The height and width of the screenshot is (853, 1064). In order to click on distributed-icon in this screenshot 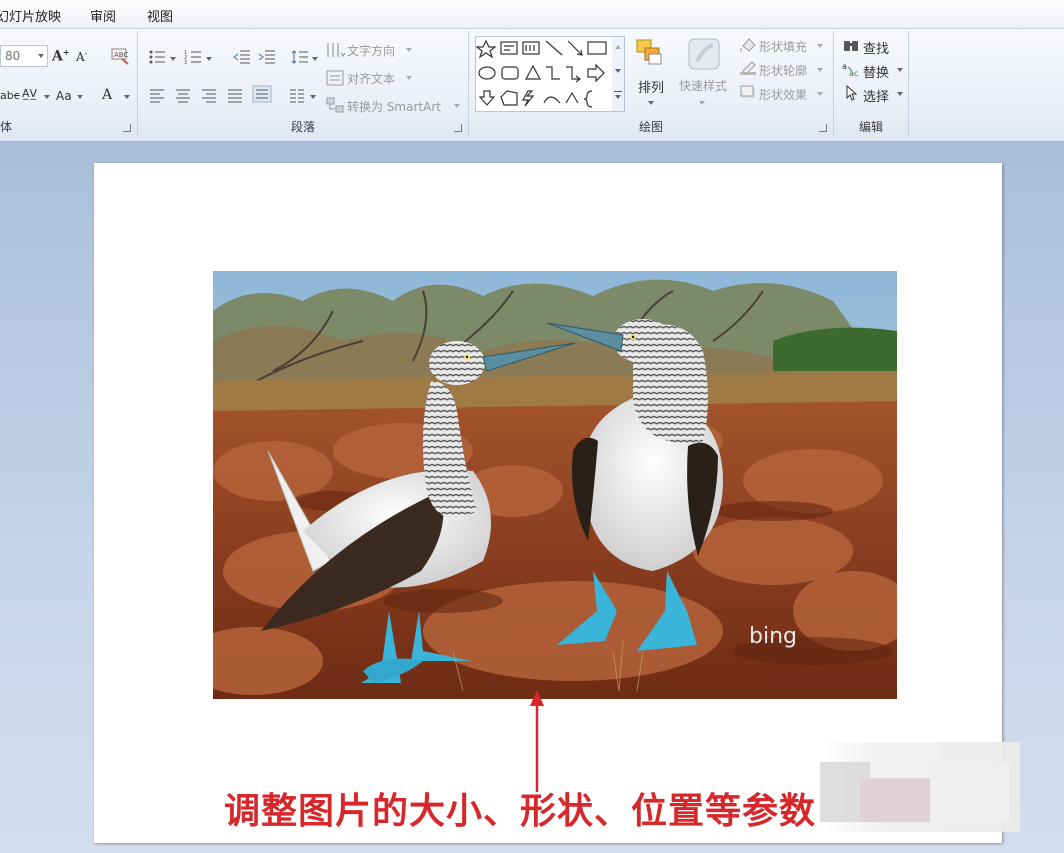, I will do `click(262, 94)`.